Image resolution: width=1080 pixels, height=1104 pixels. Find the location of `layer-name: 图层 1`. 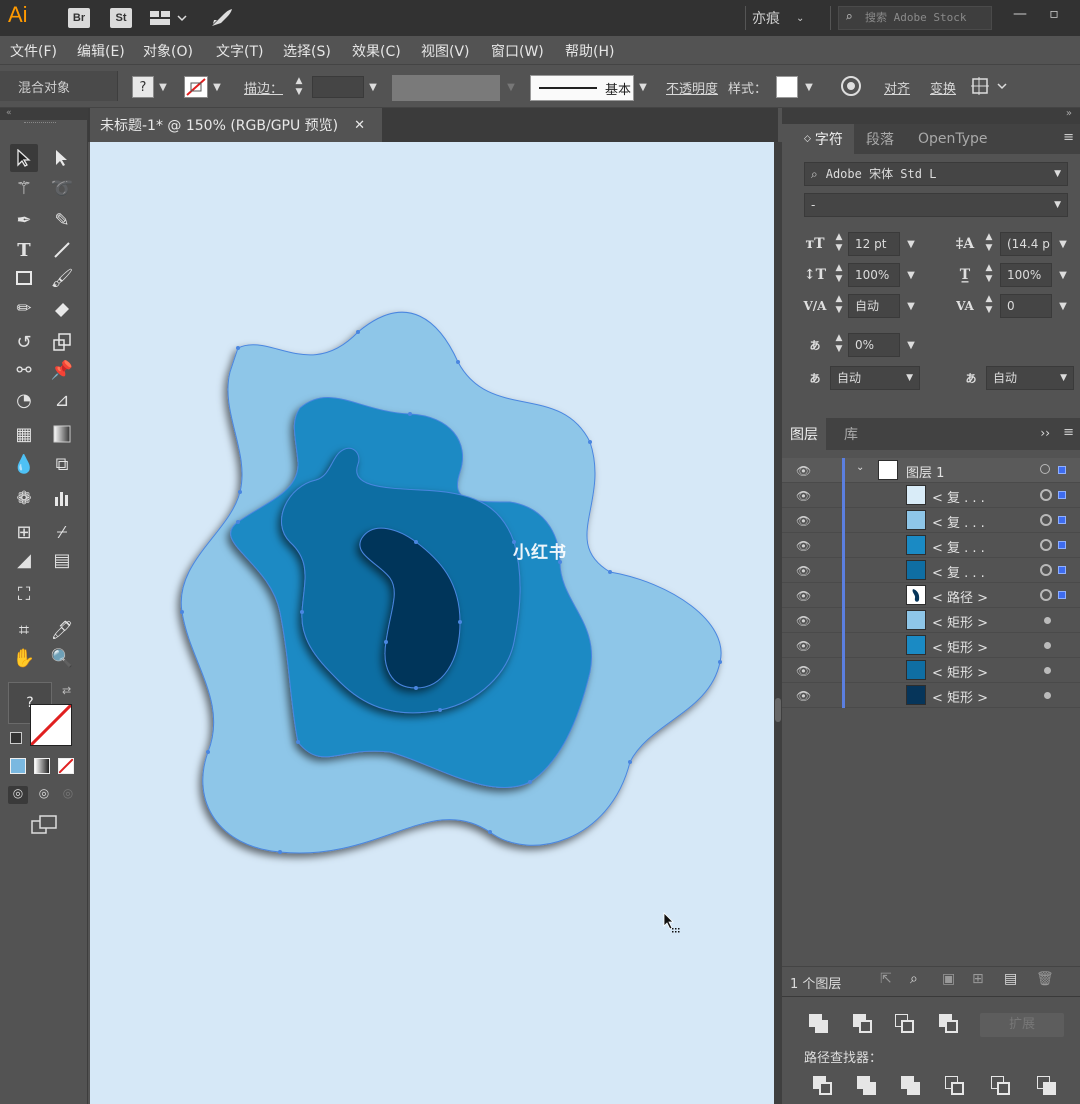

layer-name: 图层 1 is located at coordinates (925, 471).